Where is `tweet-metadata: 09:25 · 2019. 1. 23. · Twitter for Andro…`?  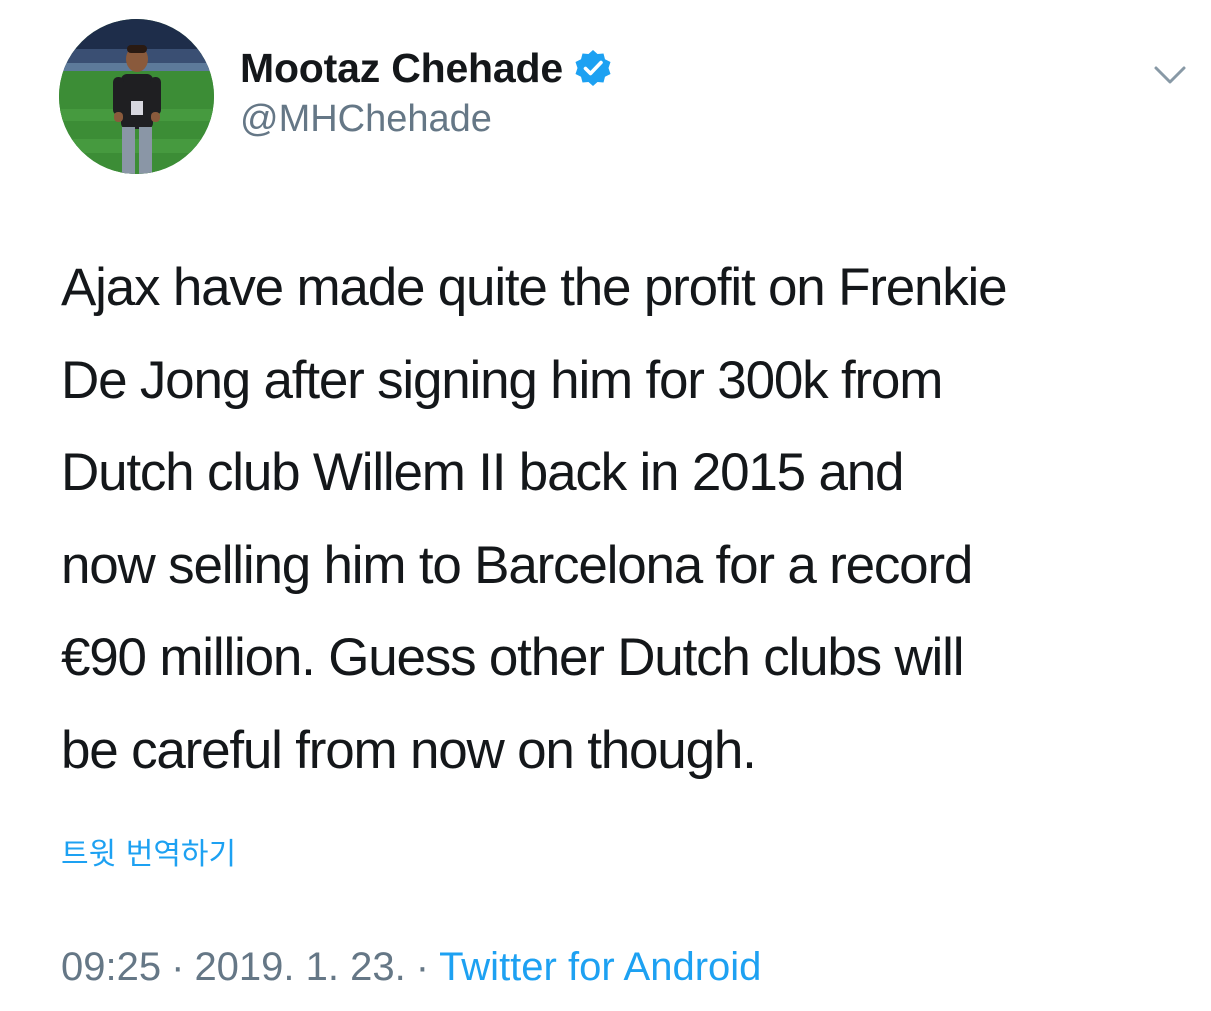 tweet-metadata: 09:25 · 2019. 1. 23. · Twitter for Andro… is located at coordinates (411, 967).